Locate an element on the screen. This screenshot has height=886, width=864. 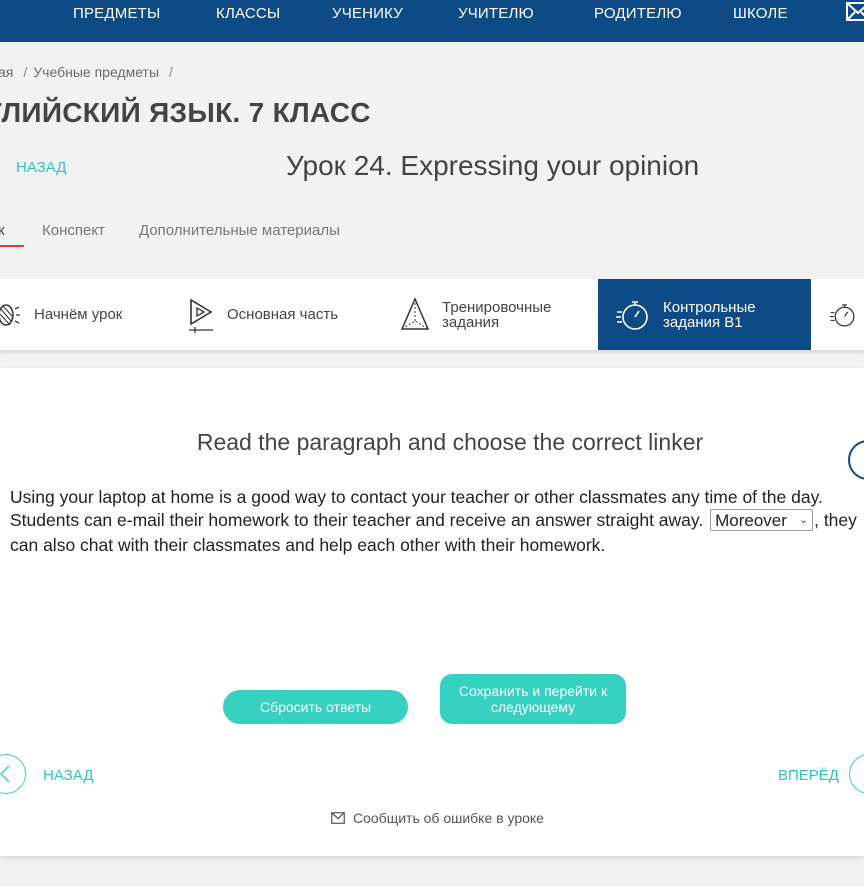
reset-answers-button: Сбросить ответы is located at coordinates (315, 707).